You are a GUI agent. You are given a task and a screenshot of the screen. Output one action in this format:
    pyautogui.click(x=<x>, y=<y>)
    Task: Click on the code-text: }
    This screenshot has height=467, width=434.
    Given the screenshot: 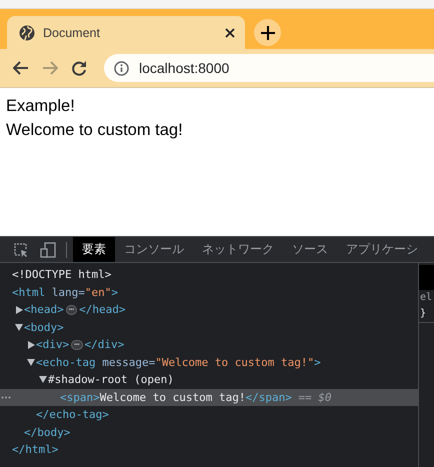 What is the action you would take?
    pyautogui.click(x=426, y=314)
    